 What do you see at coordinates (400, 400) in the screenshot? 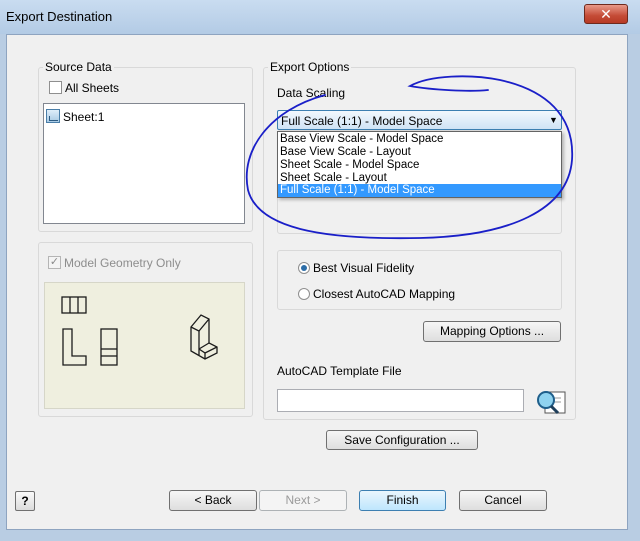
I see `template-file-input` at bounding box center [400, 400].